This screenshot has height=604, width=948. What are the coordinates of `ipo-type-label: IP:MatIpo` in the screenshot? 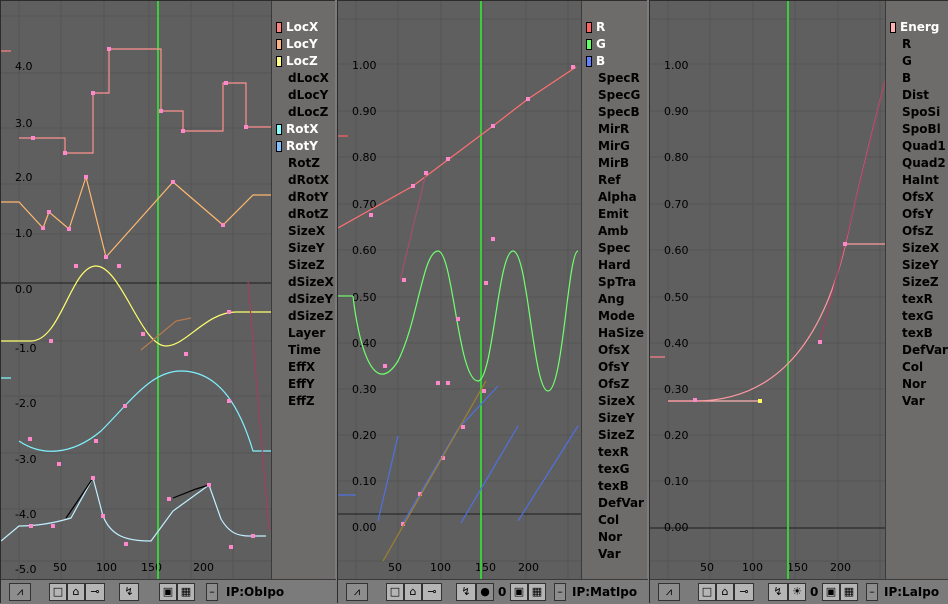 It's located at (604, 592).